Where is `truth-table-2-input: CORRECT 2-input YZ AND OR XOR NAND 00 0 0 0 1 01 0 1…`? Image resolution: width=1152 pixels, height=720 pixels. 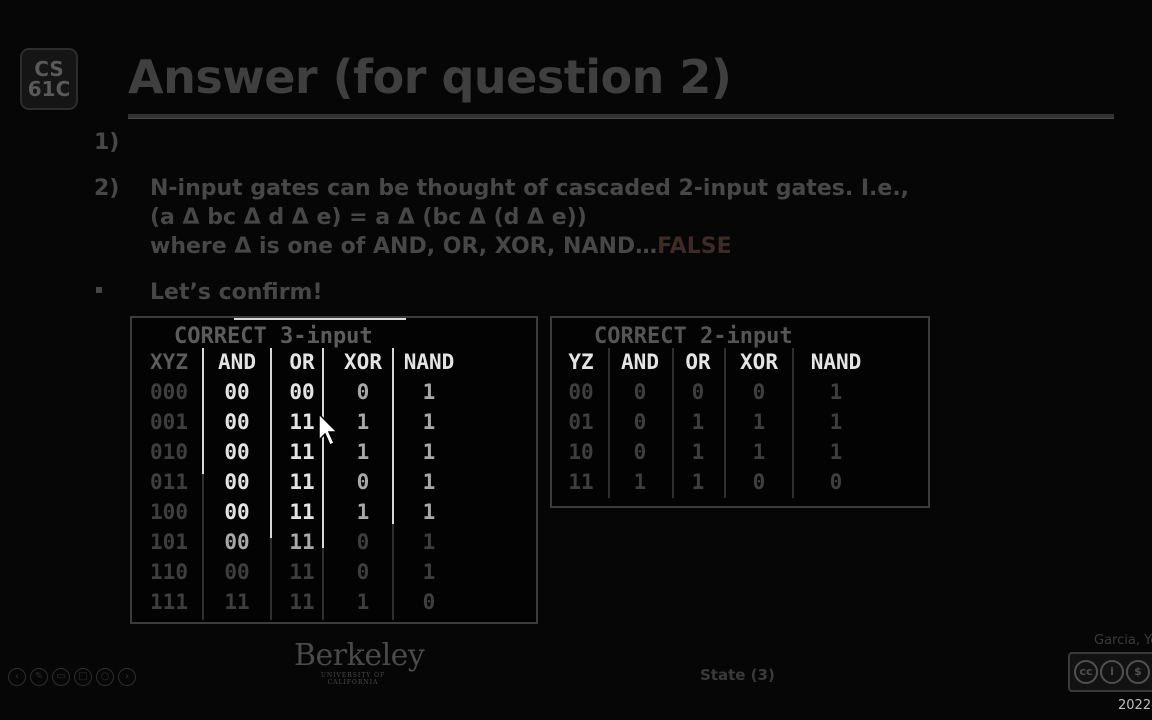 truth-table-2-input: CORRECT 2-input YZ AND OR XOR NAND 00 0 0 0 1 01 0 1… is located at coordinates (740, 412).